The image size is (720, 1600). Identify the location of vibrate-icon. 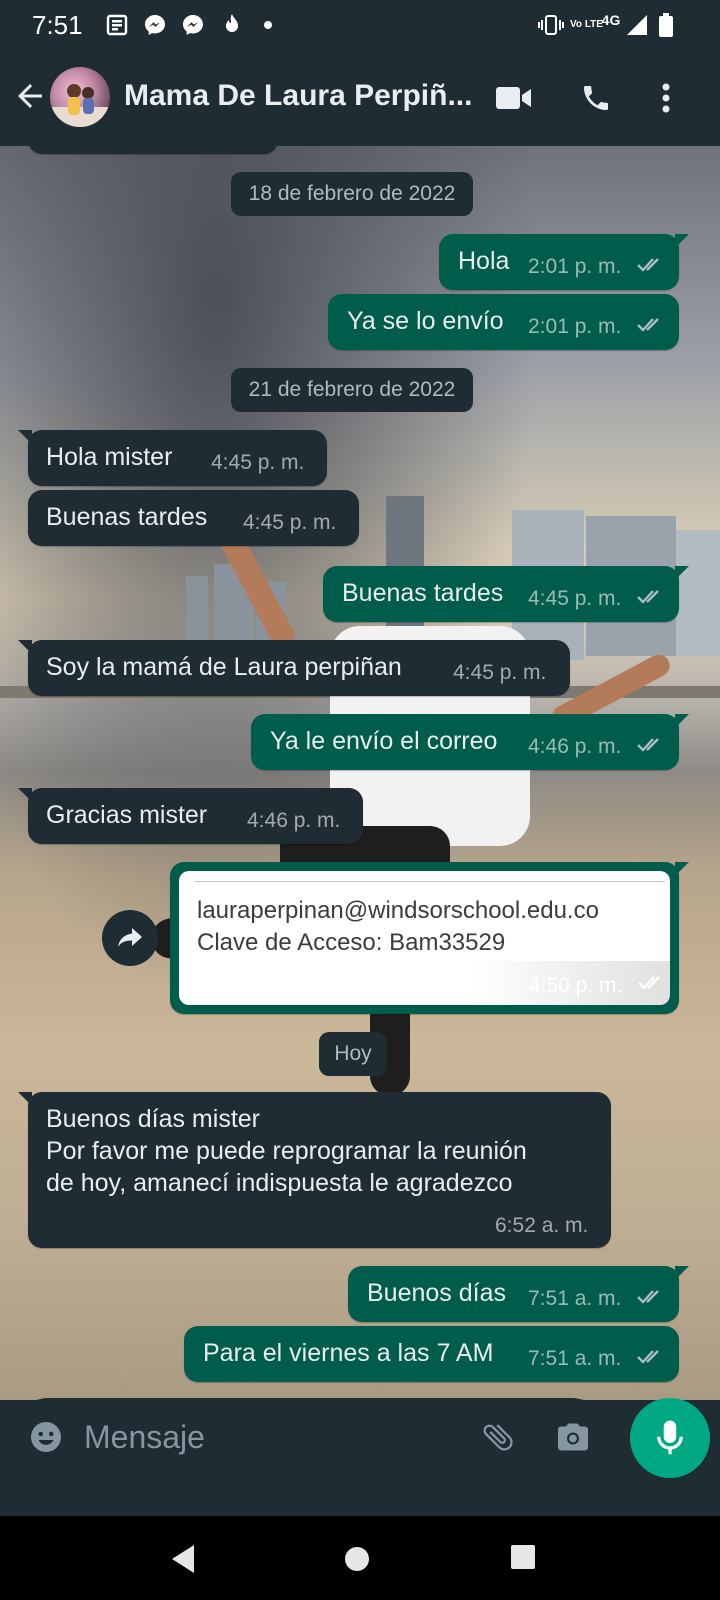
(551, 25).